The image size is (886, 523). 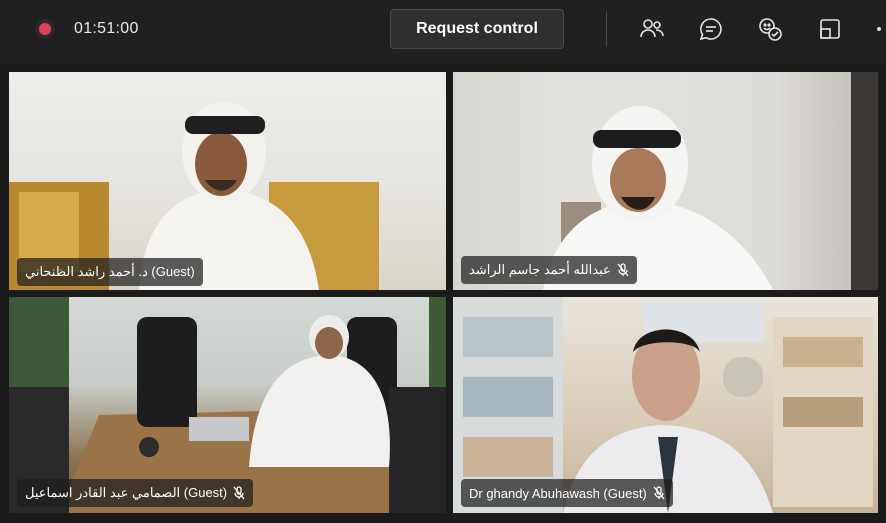 I want to click on participant-name: عبدالله أحمد جاسم الراشد, so click(x=540, y=269).